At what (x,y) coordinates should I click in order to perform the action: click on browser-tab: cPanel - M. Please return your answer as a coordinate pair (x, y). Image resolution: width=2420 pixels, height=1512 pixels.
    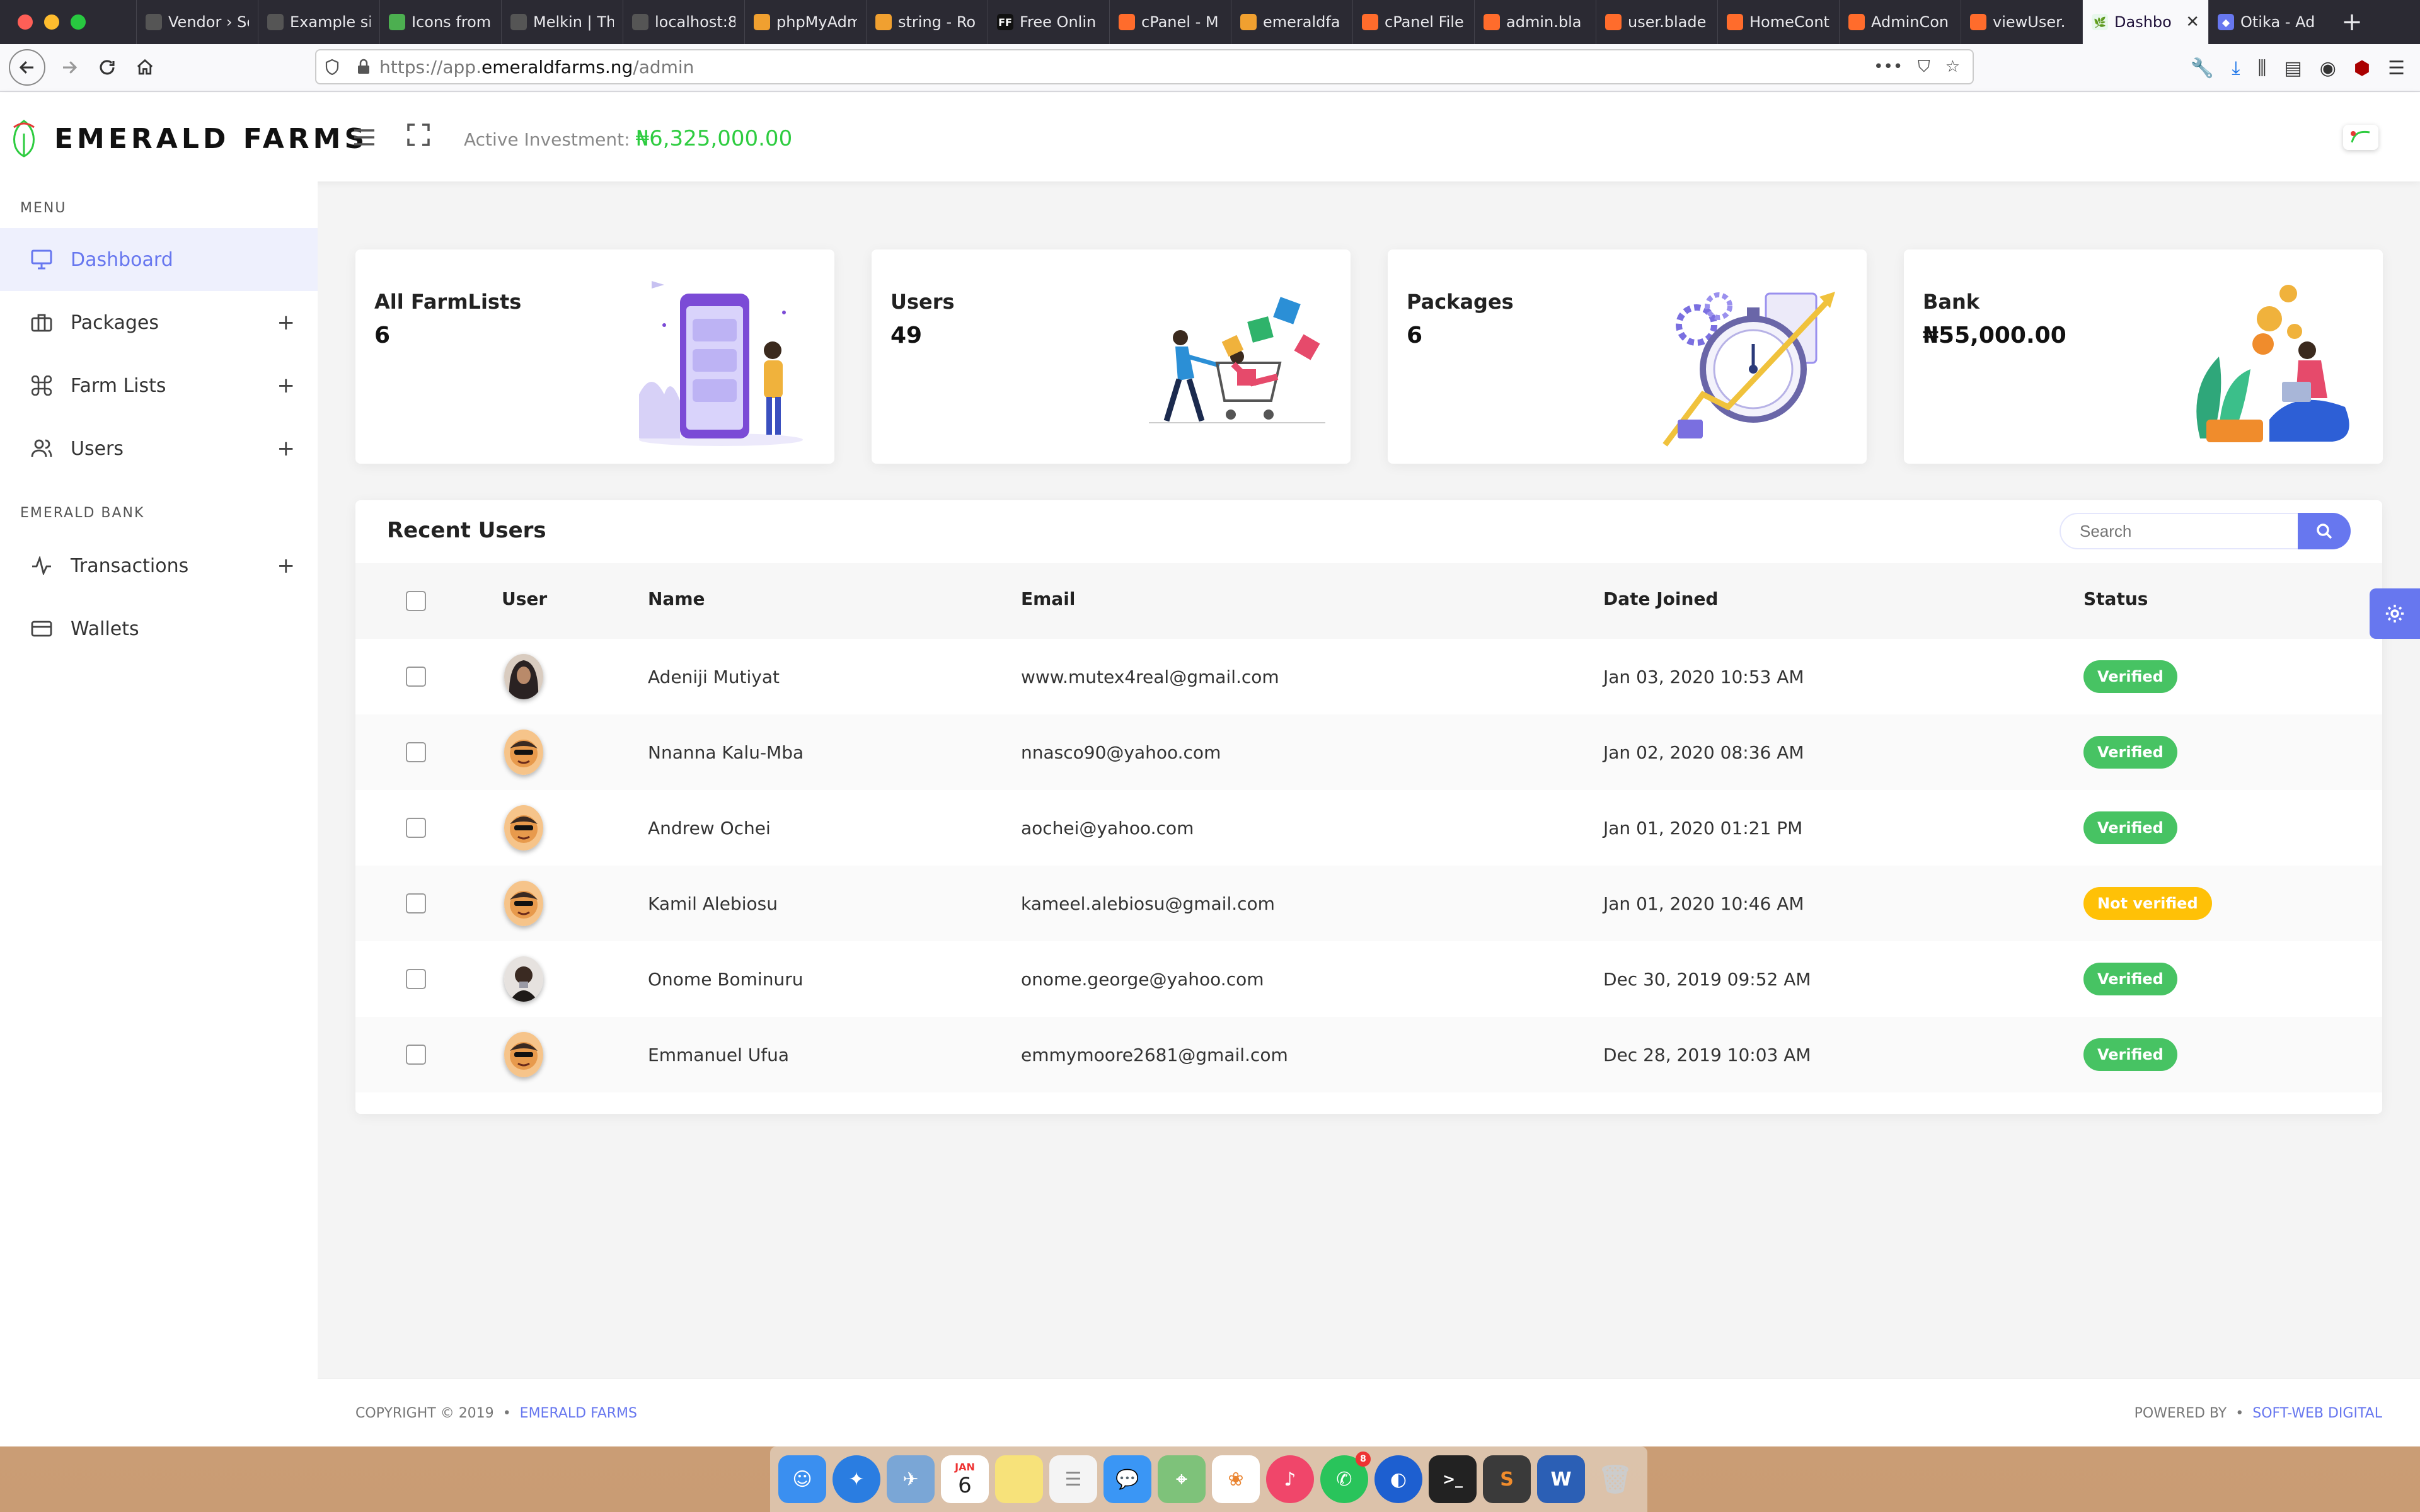
    Looking at the image, I should click on (1170, 22).